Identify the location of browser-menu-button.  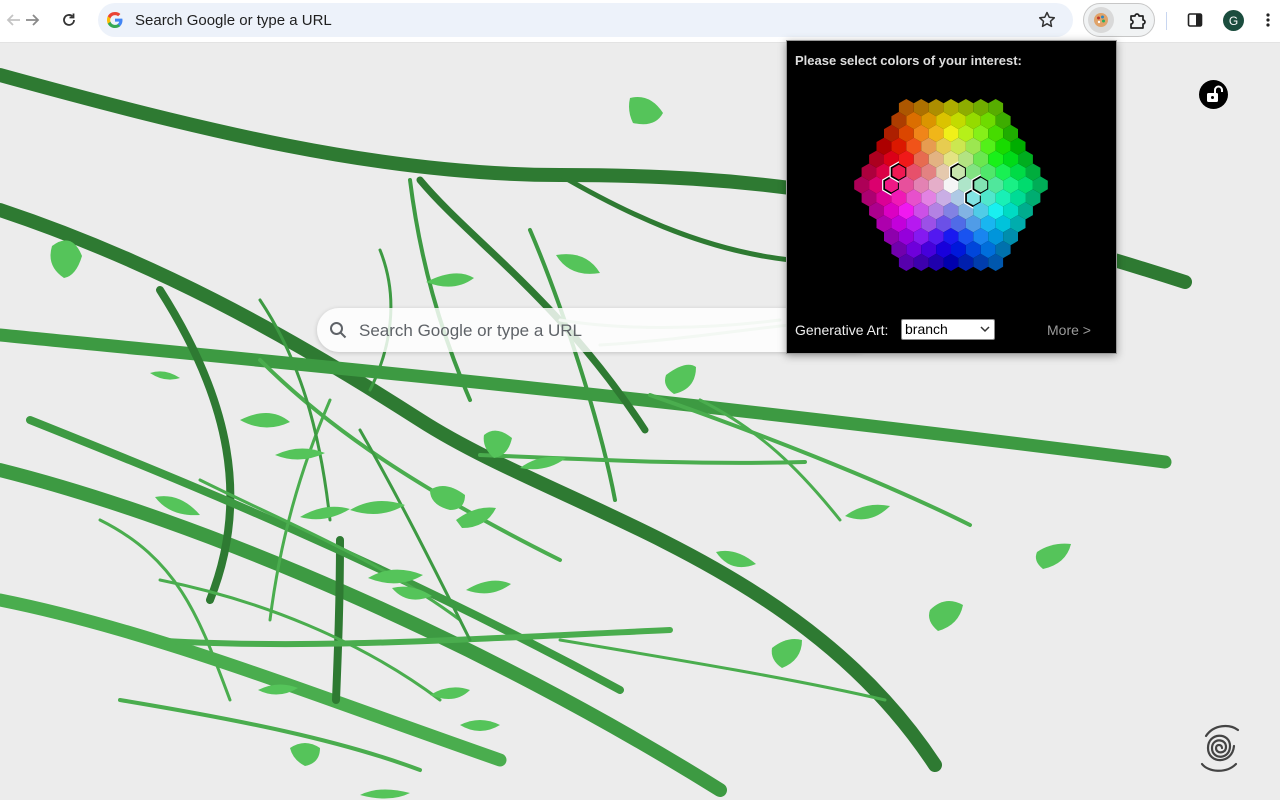
(1268, 20).